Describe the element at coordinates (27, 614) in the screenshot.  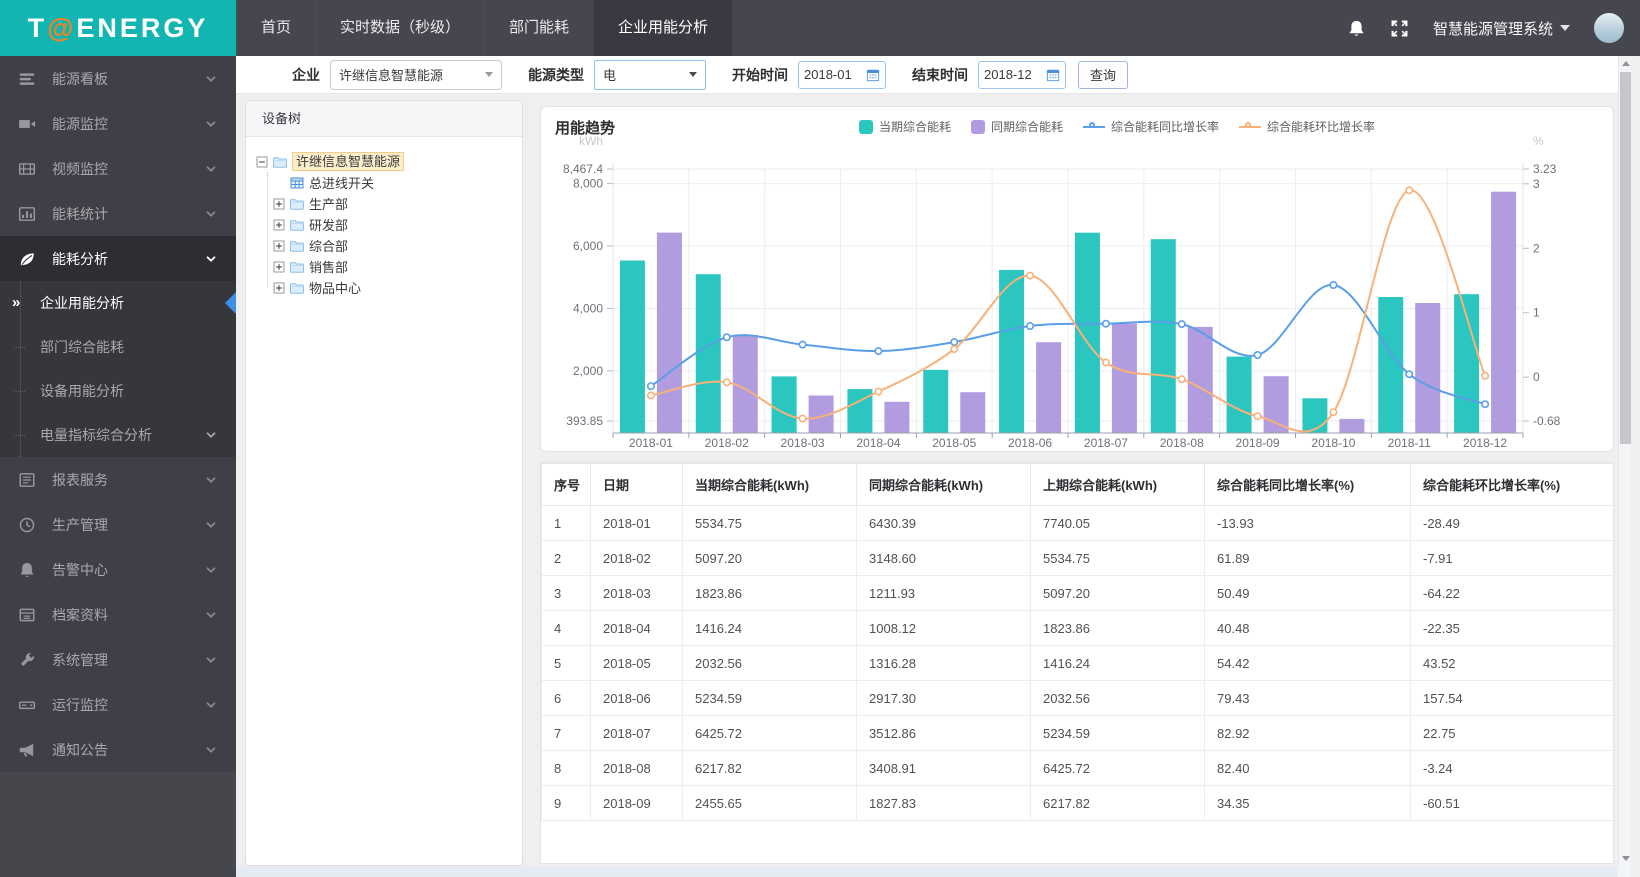
I see `archive-icon` at that location.